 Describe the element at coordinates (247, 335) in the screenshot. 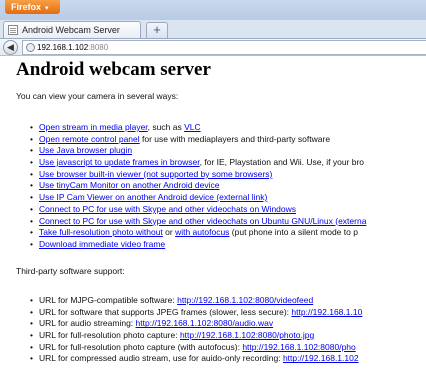

I see `url-link: http://192.168.1.102:8080/photo.jpg` at that location.